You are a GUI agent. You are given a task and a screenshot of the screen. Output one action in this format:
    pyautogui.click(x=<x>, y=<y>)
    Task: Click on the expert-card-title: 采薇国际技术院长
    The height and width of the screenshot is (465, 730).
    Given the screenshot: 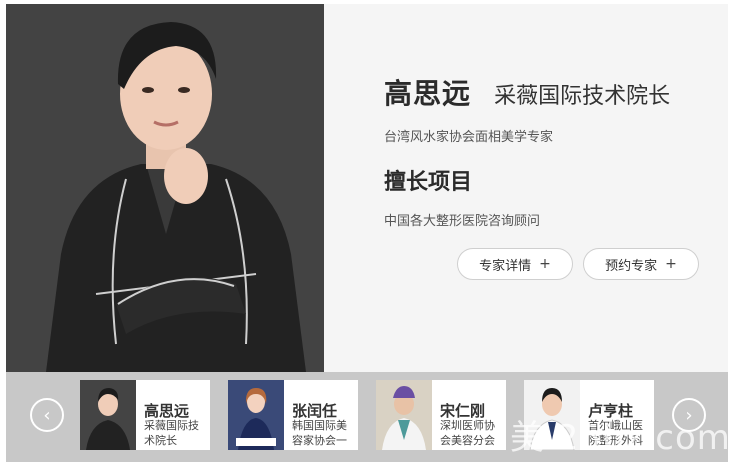 What is the action you would take?
    pyautogui.click(x=171, y=433)
    